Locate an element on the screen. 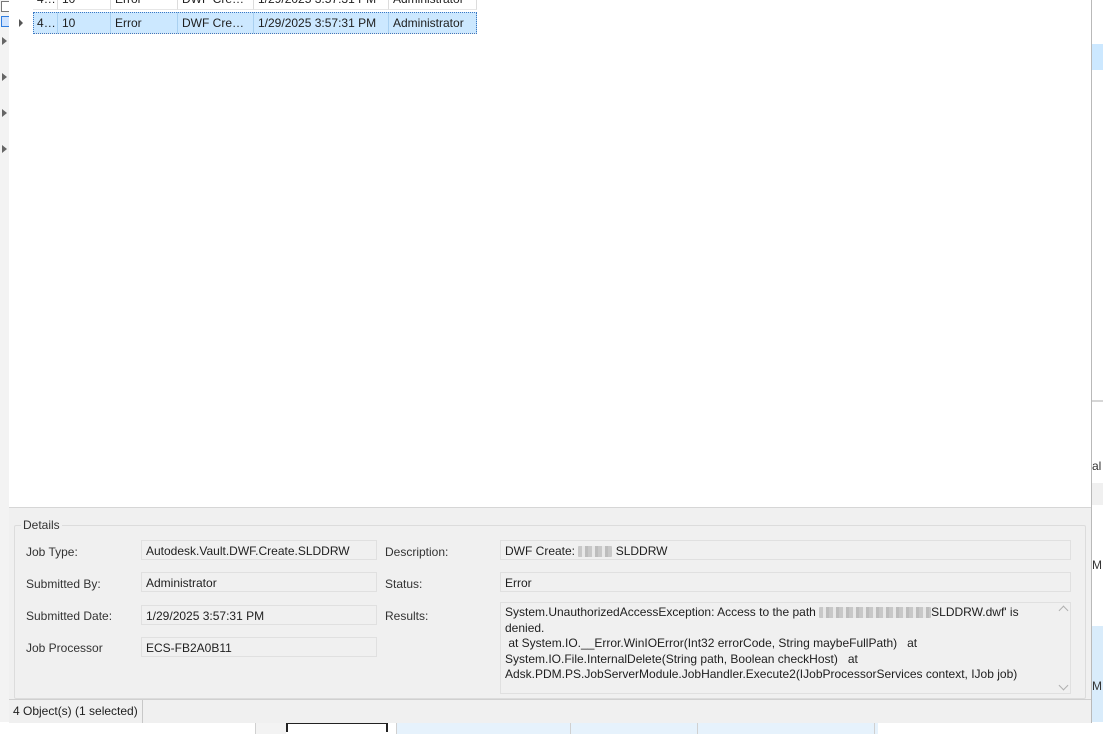  object-count-status: 4 Object(s) (1 selected) is located at coordinates (76, 711).